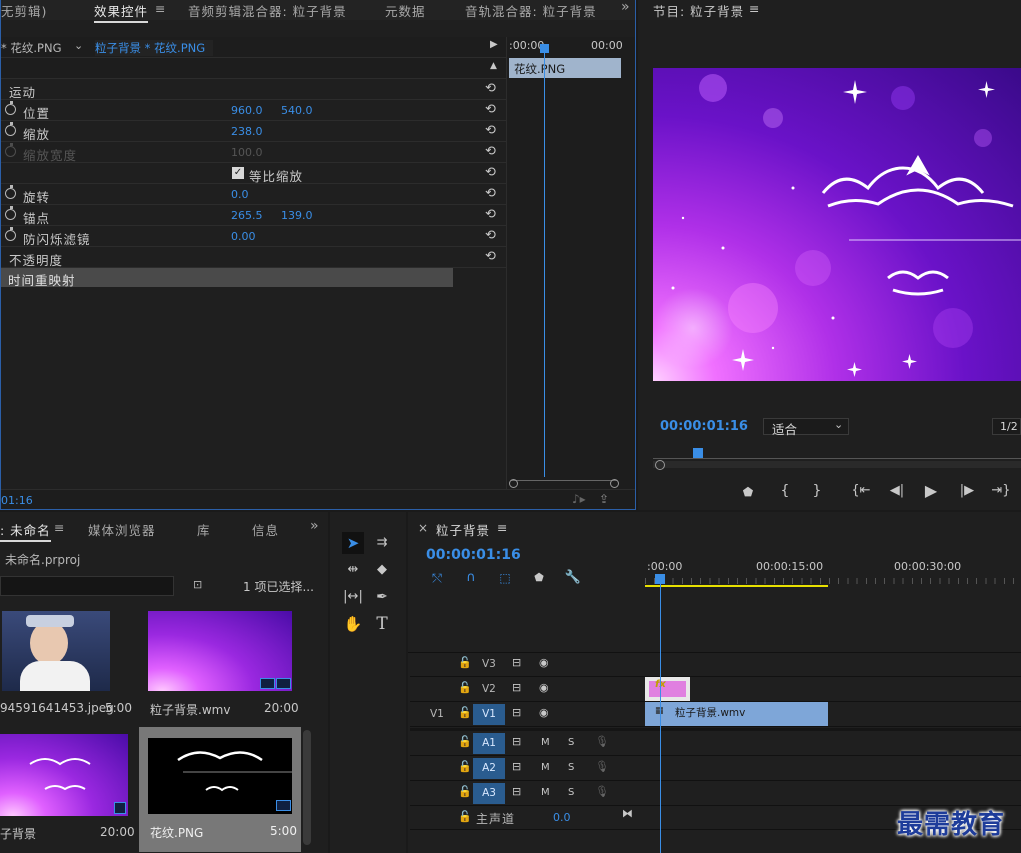  Describe the element at coordinates (1001, 491) in the screenshot. I see `go-to-out-icon: ⇥}` at that location.